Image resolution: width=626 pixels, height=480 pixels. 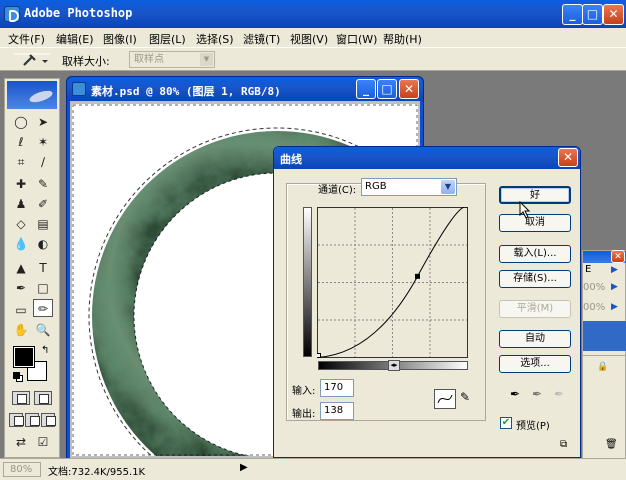 I want to click on white-point-eyedropper-icon: ✒, so click(x=559, y=394).